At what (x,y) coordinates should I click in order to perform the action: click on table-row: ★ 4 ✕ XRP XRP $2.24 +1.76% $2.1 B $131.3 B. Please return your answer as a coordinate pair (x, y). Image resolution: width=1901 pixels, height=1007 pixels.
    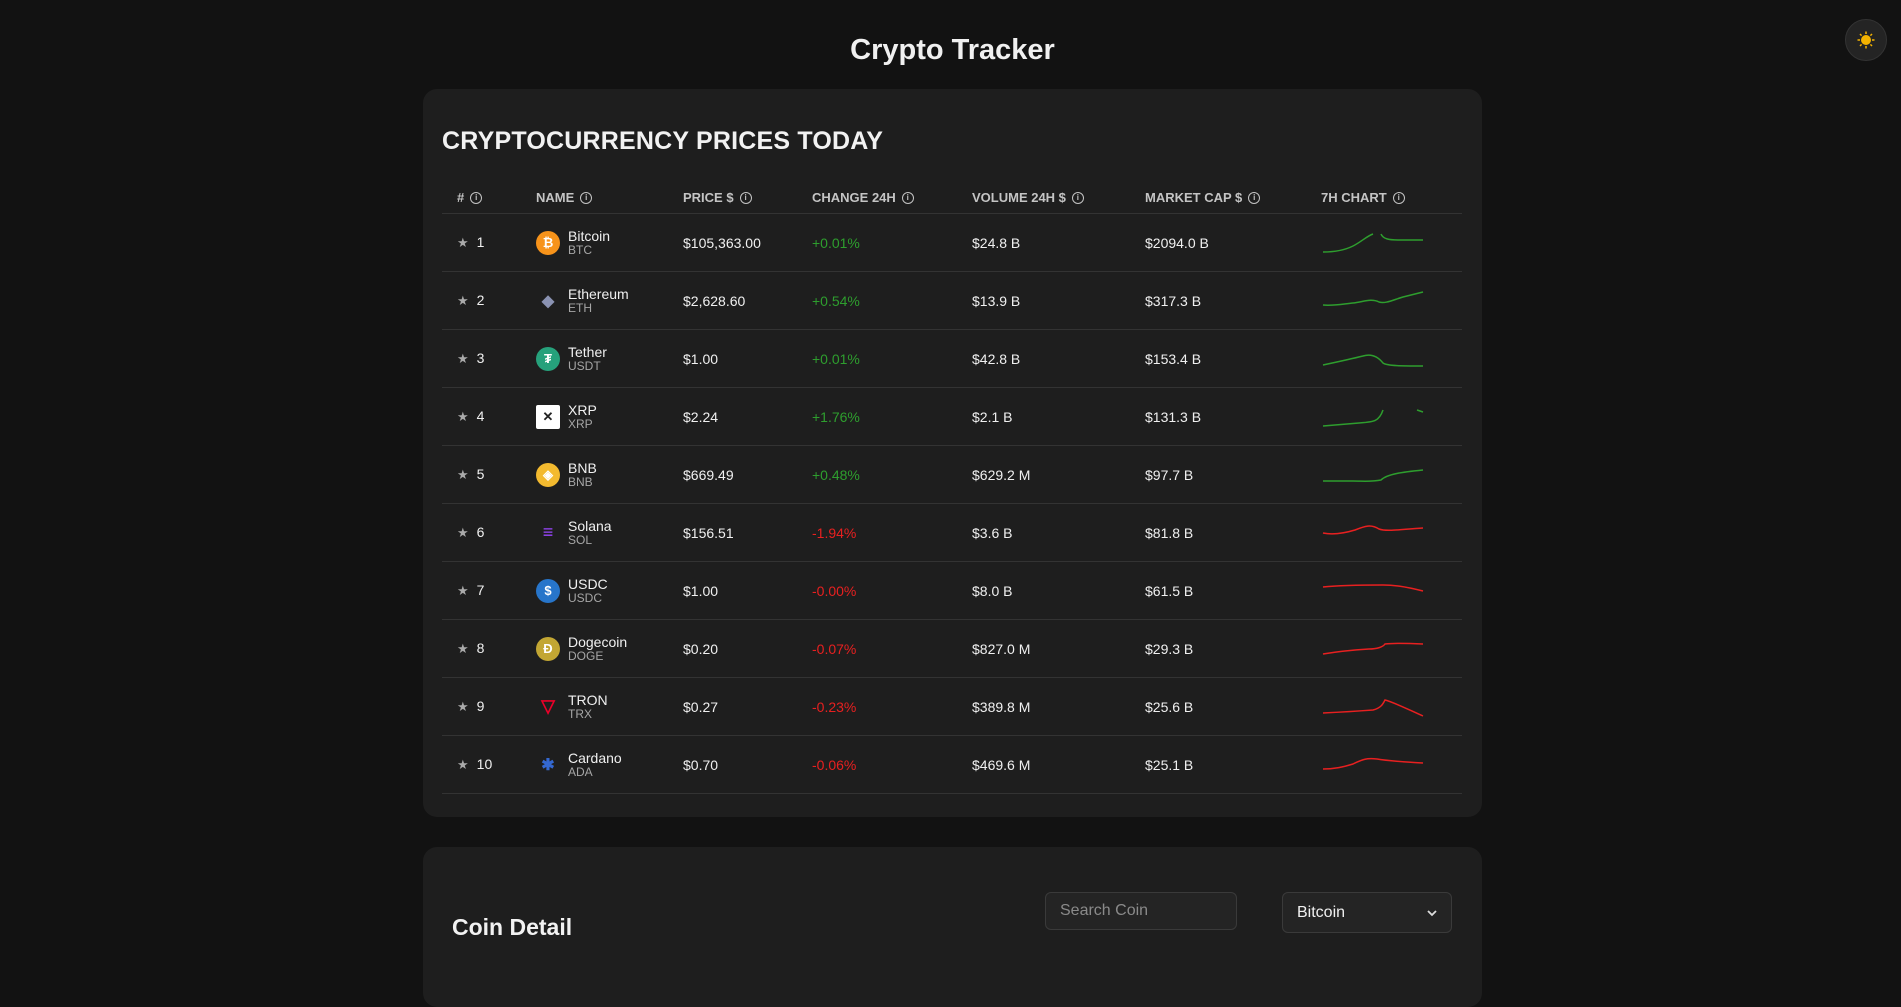
    Looking at the image, I should click on (952, 416).